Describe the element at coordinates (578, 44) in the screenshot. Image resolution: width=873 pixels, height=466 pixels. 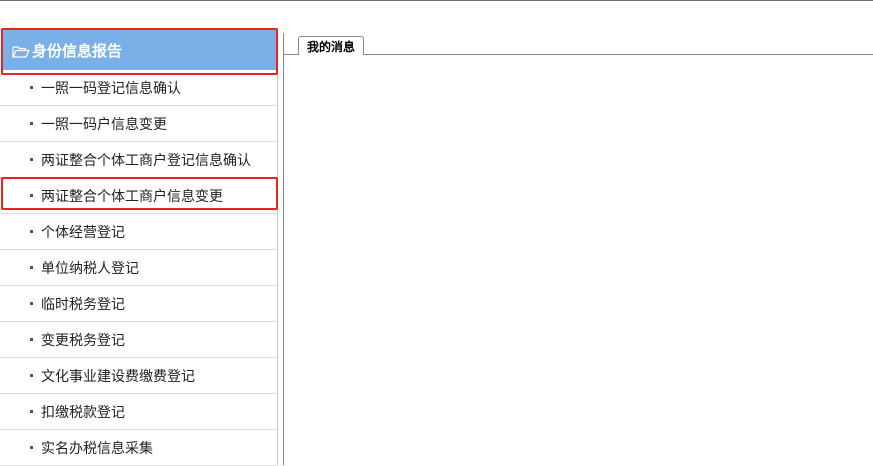
I see `tab-strip: 我的消息` at that location.